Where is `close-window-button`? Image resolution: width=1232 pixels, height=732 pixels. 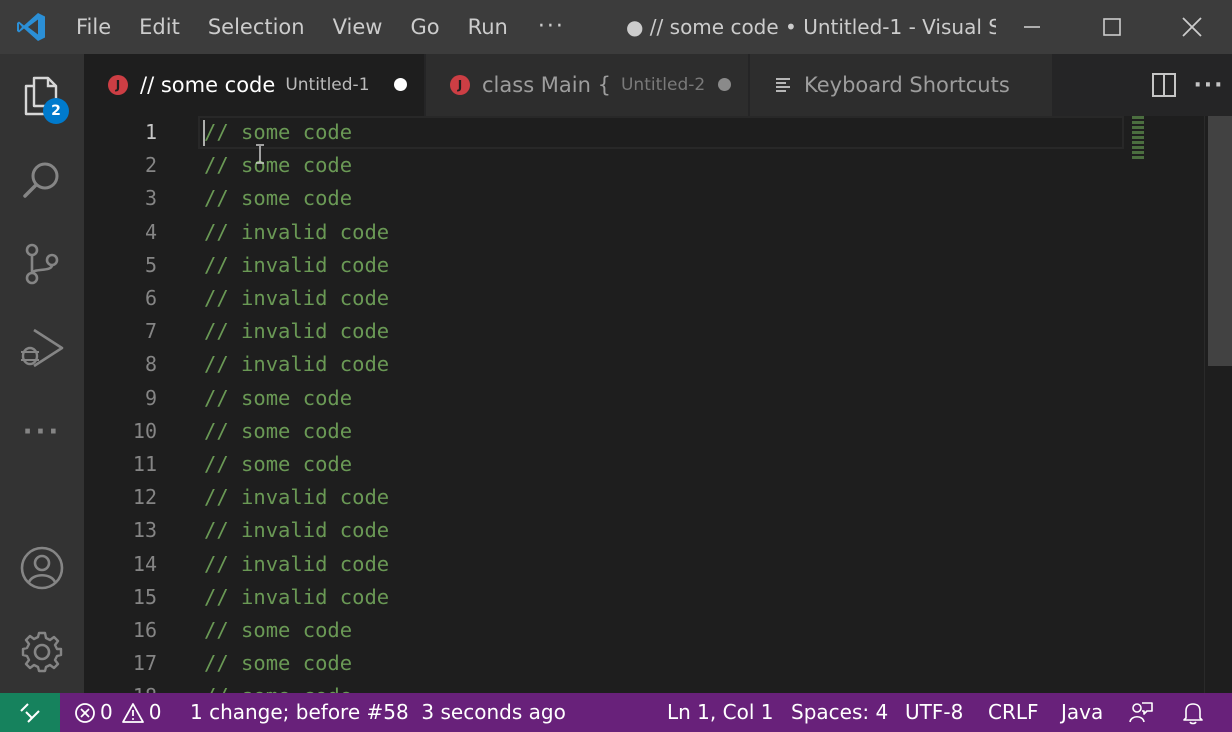 close-window-button is located at coordinates (1192, 27).